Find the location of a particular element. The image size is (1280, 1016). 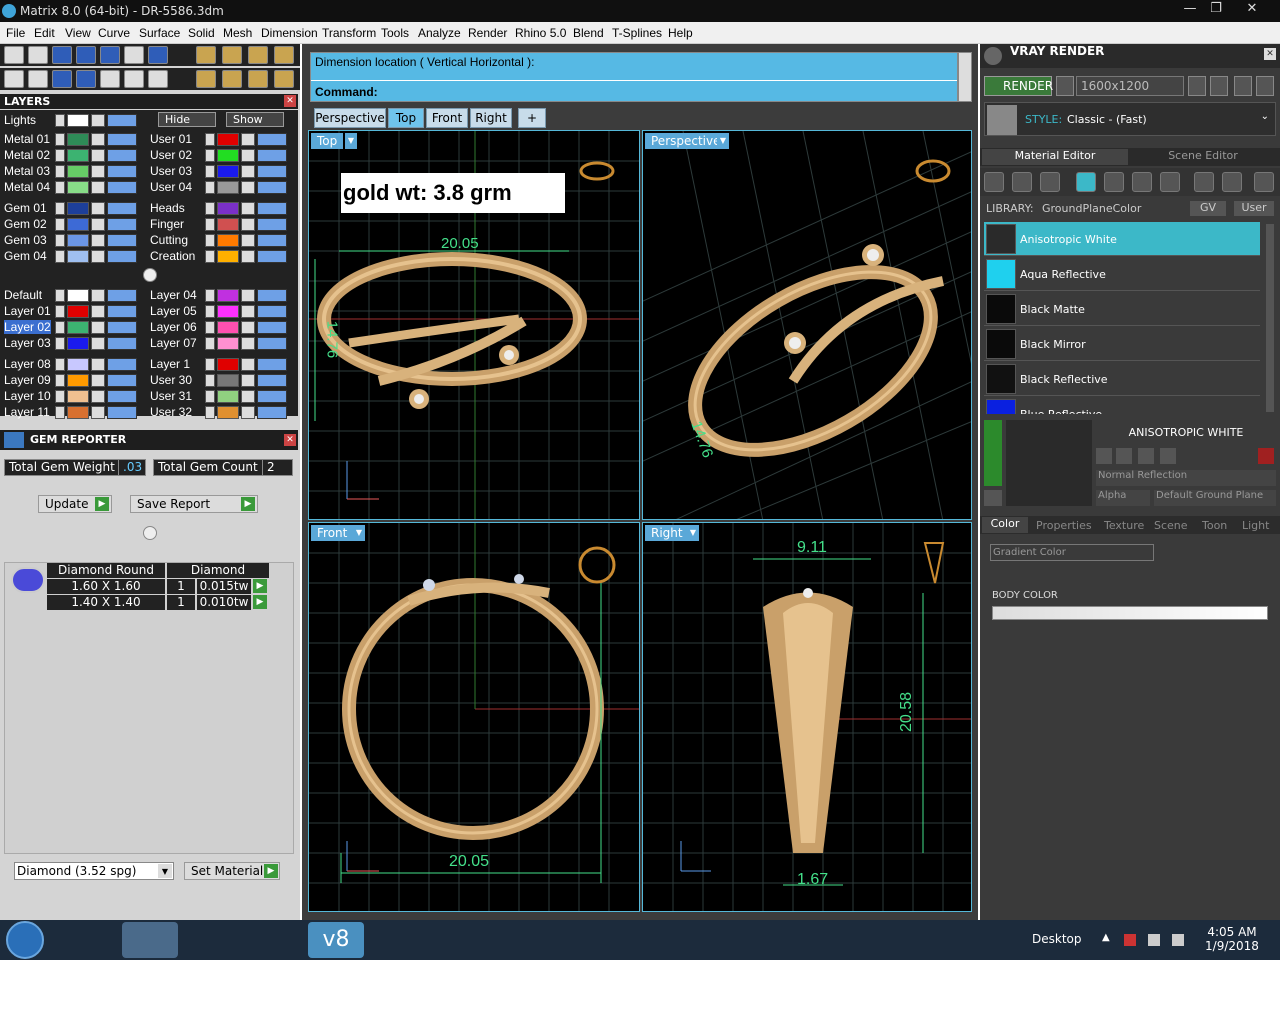

menu-mesh: Mesh is located at coordinates (237, 33).